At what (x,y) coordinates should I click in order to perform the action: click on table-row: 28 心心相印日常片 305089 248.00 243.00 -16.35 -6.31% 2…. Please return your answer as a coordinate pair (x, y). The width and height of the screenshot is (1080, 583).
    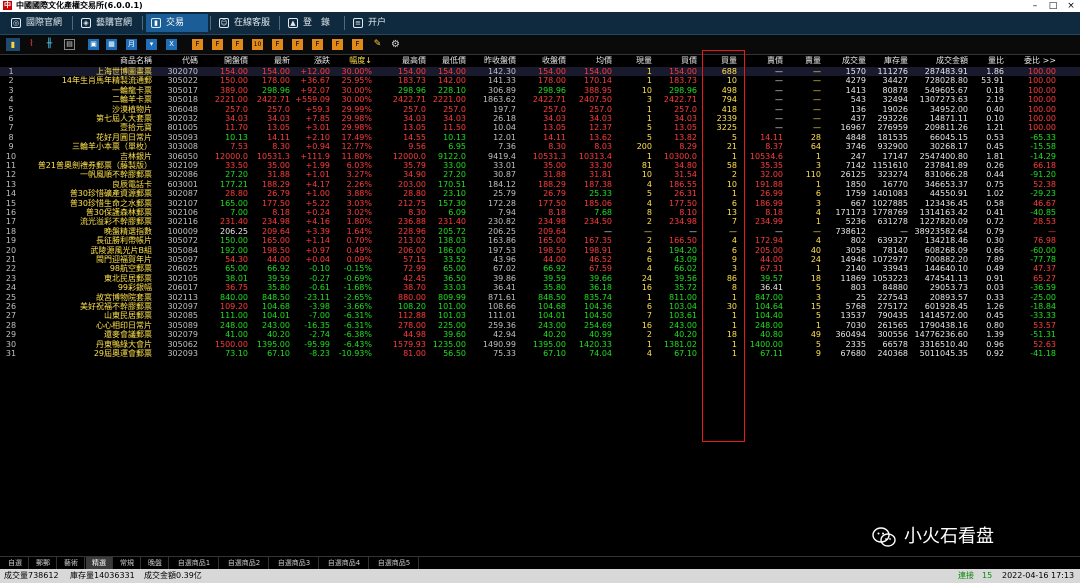
    Looking at the image, I should click on (540, 325).